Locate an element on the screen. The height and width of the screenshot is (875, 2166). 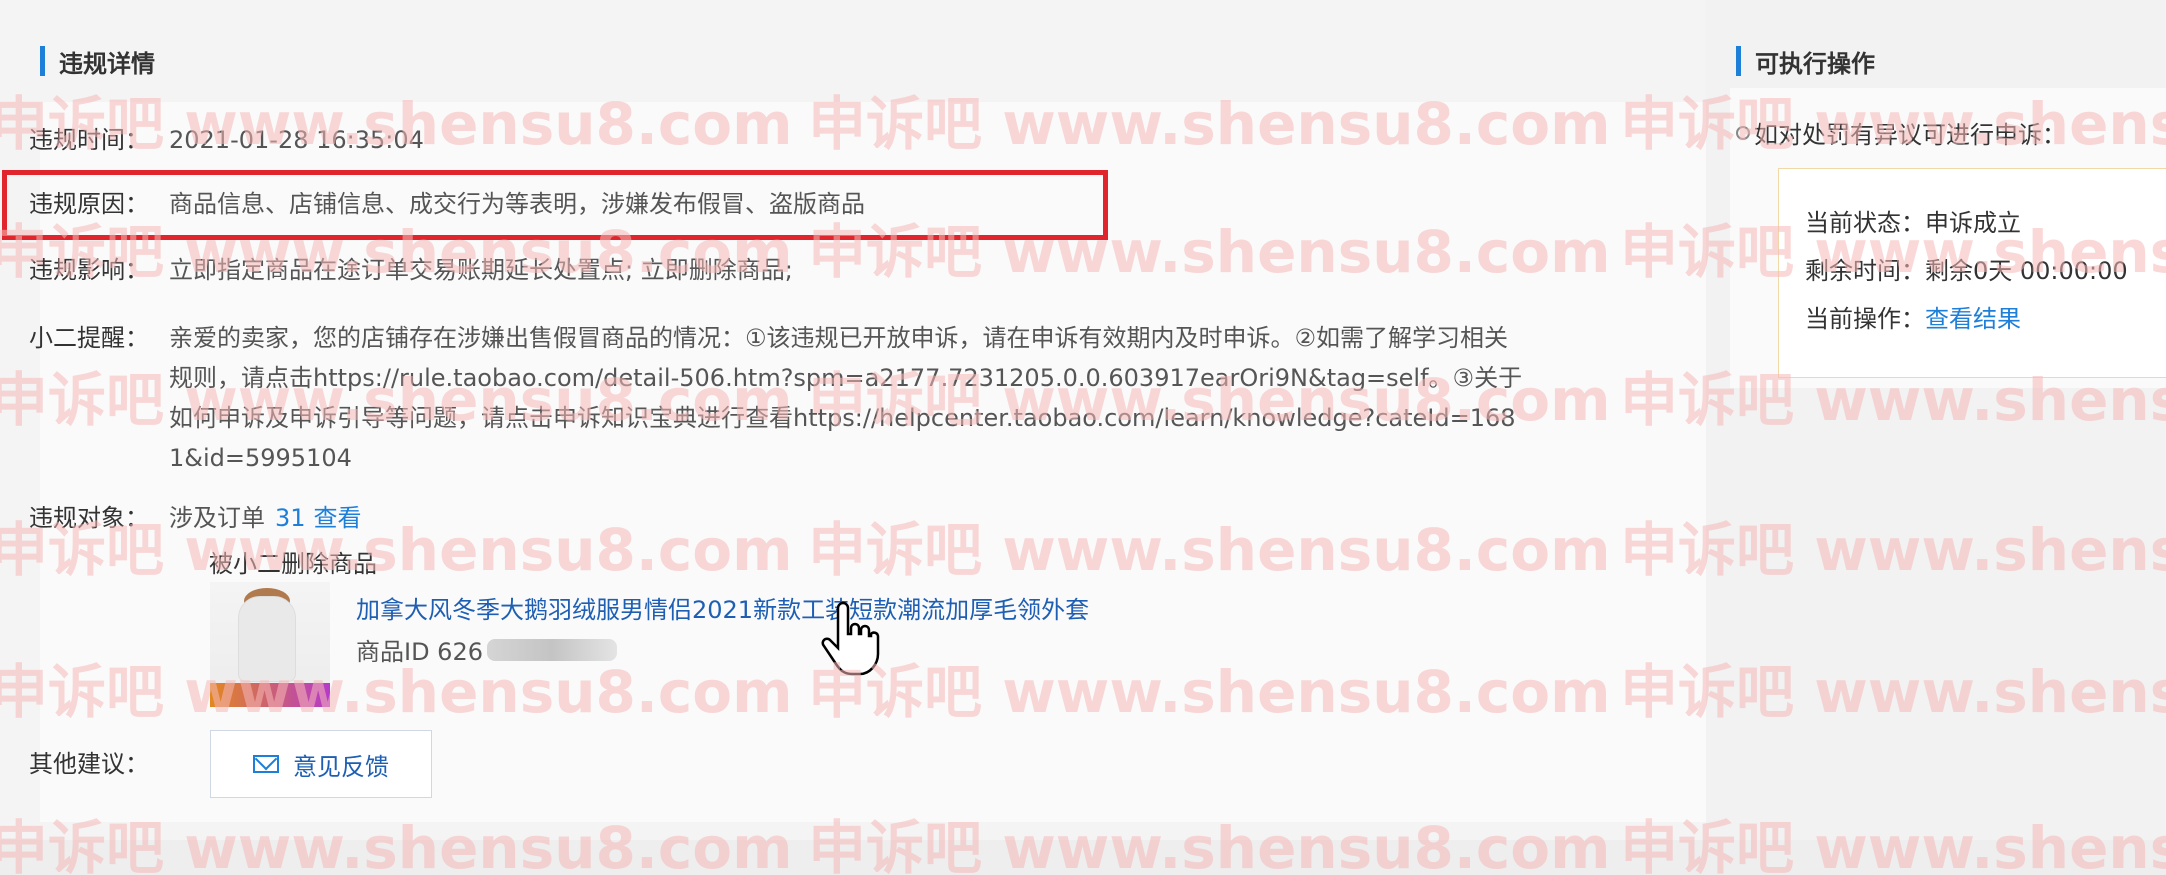
product-title-link: 加拿大风冬季大鹅羽绒服男情侣2021新款工装短款潮流加厚毛领外套 is located at coordinates (722, 607).